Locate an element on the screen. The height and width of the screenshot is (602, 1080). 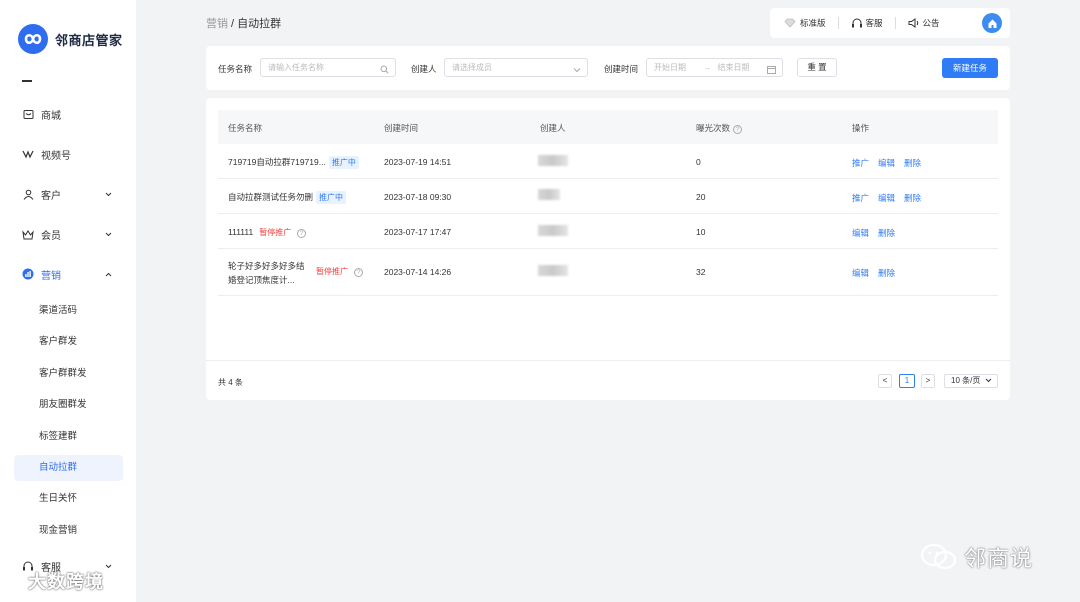
created-time-cell: 2023-07-19 14:51 is located at coordinates (418, 162).